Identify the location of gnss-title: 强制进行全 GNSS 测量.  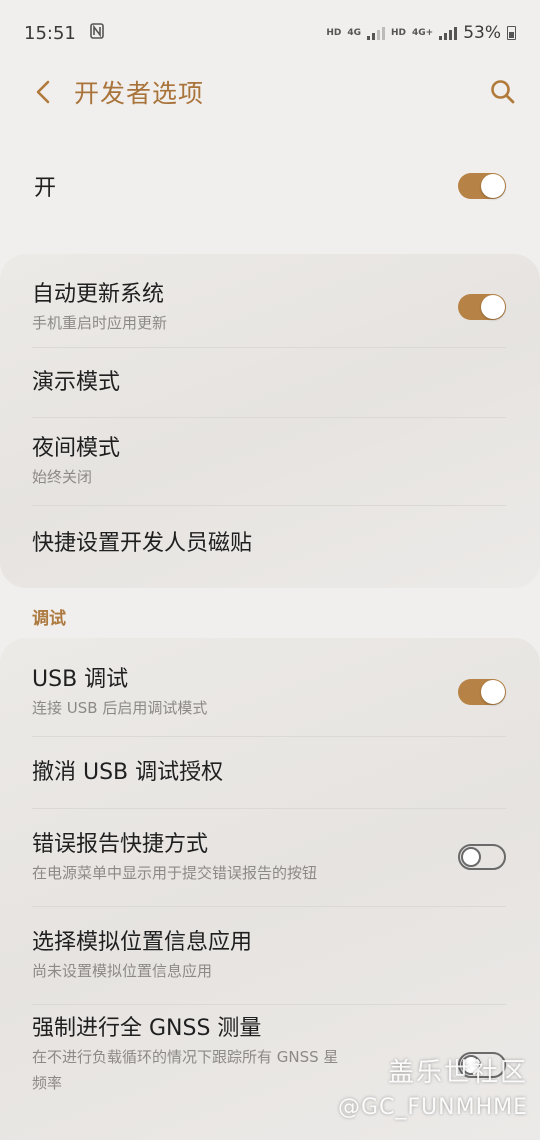
(147, 1028).